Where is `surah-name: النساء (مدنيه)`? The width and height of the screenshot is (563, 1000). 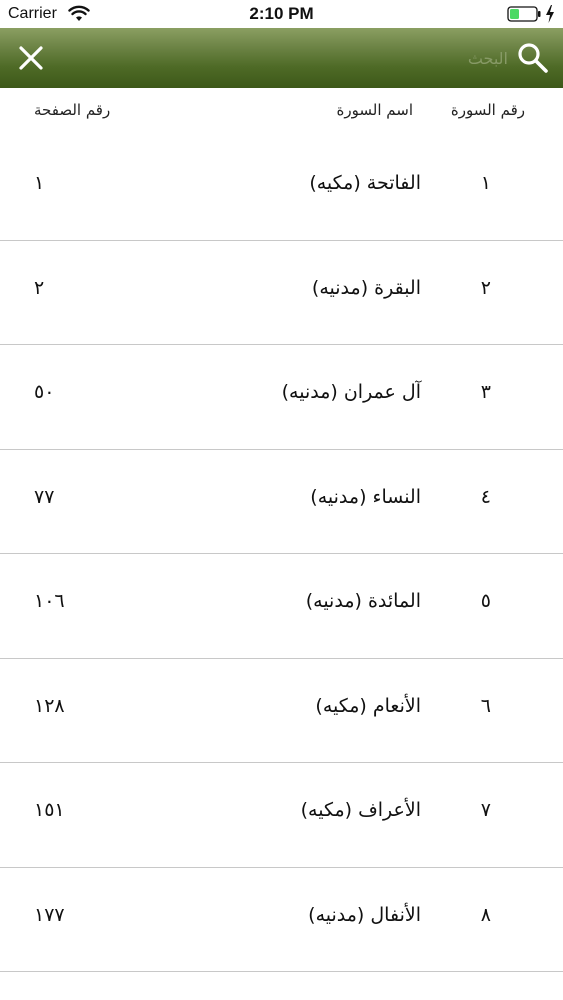
surah-name: النساء (مدنيه) is located at coordinates (365, 496).